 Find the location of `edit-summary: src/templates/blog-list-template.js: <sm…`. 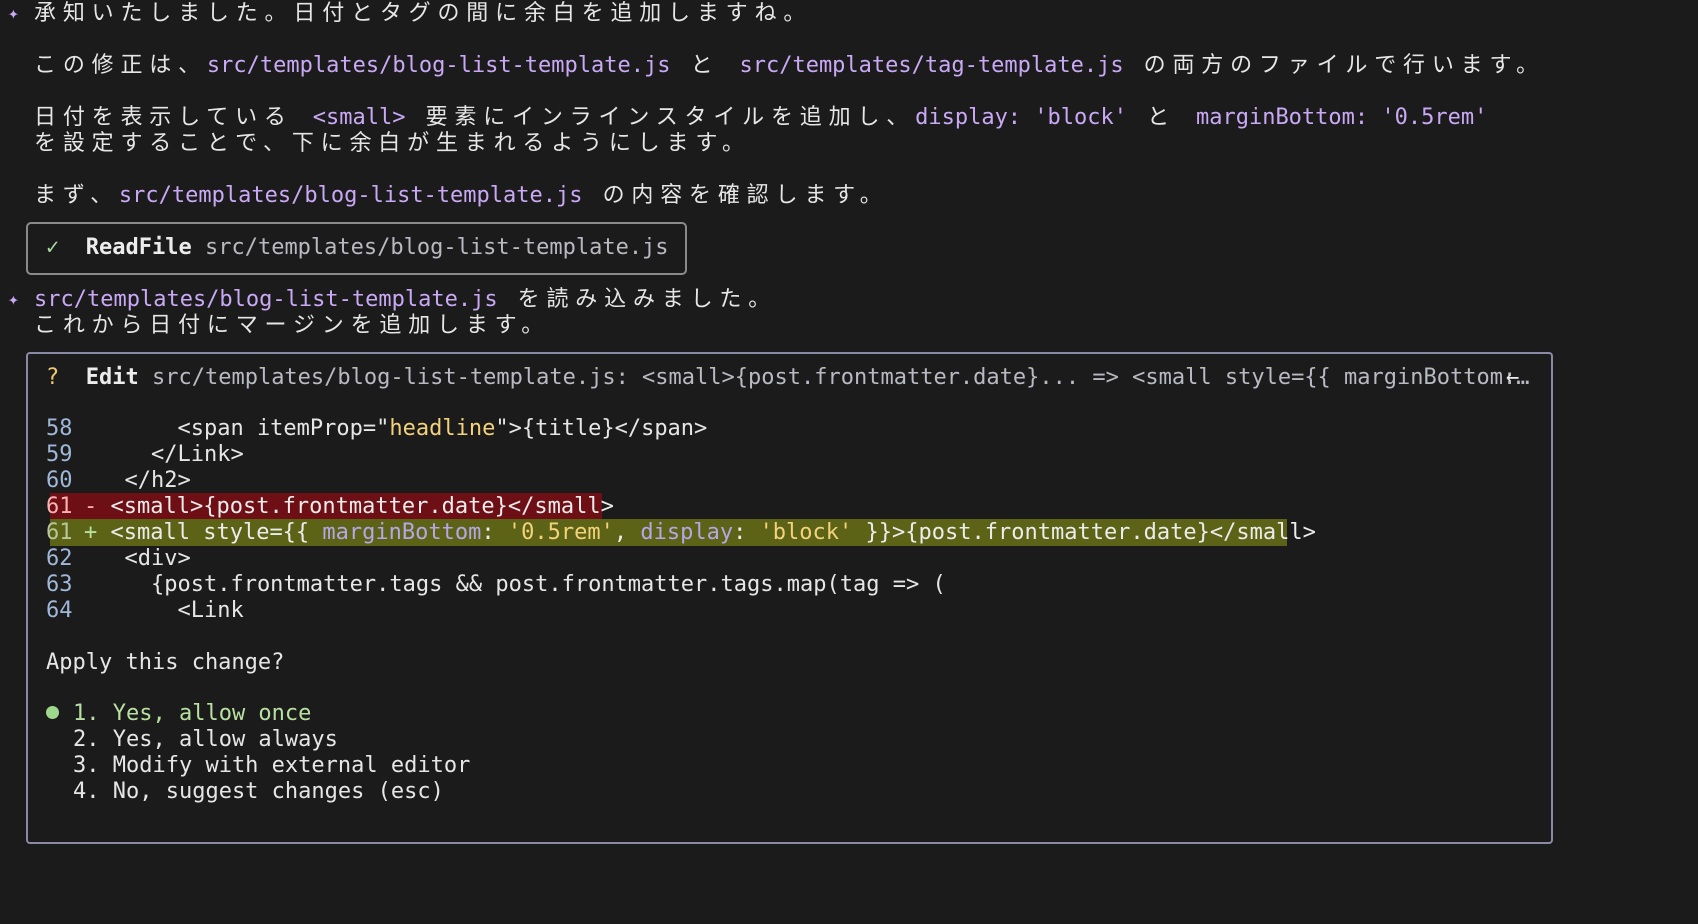

edit-summary: src/templates/blog-list-template.js: <sm… is located at coordinates (840, 377).